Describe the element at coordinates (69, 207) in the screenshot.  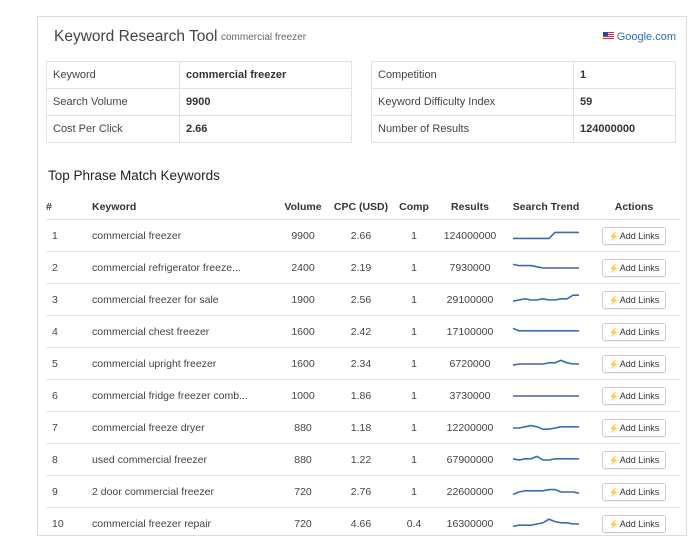
I see `col-header-index: #` at that location.